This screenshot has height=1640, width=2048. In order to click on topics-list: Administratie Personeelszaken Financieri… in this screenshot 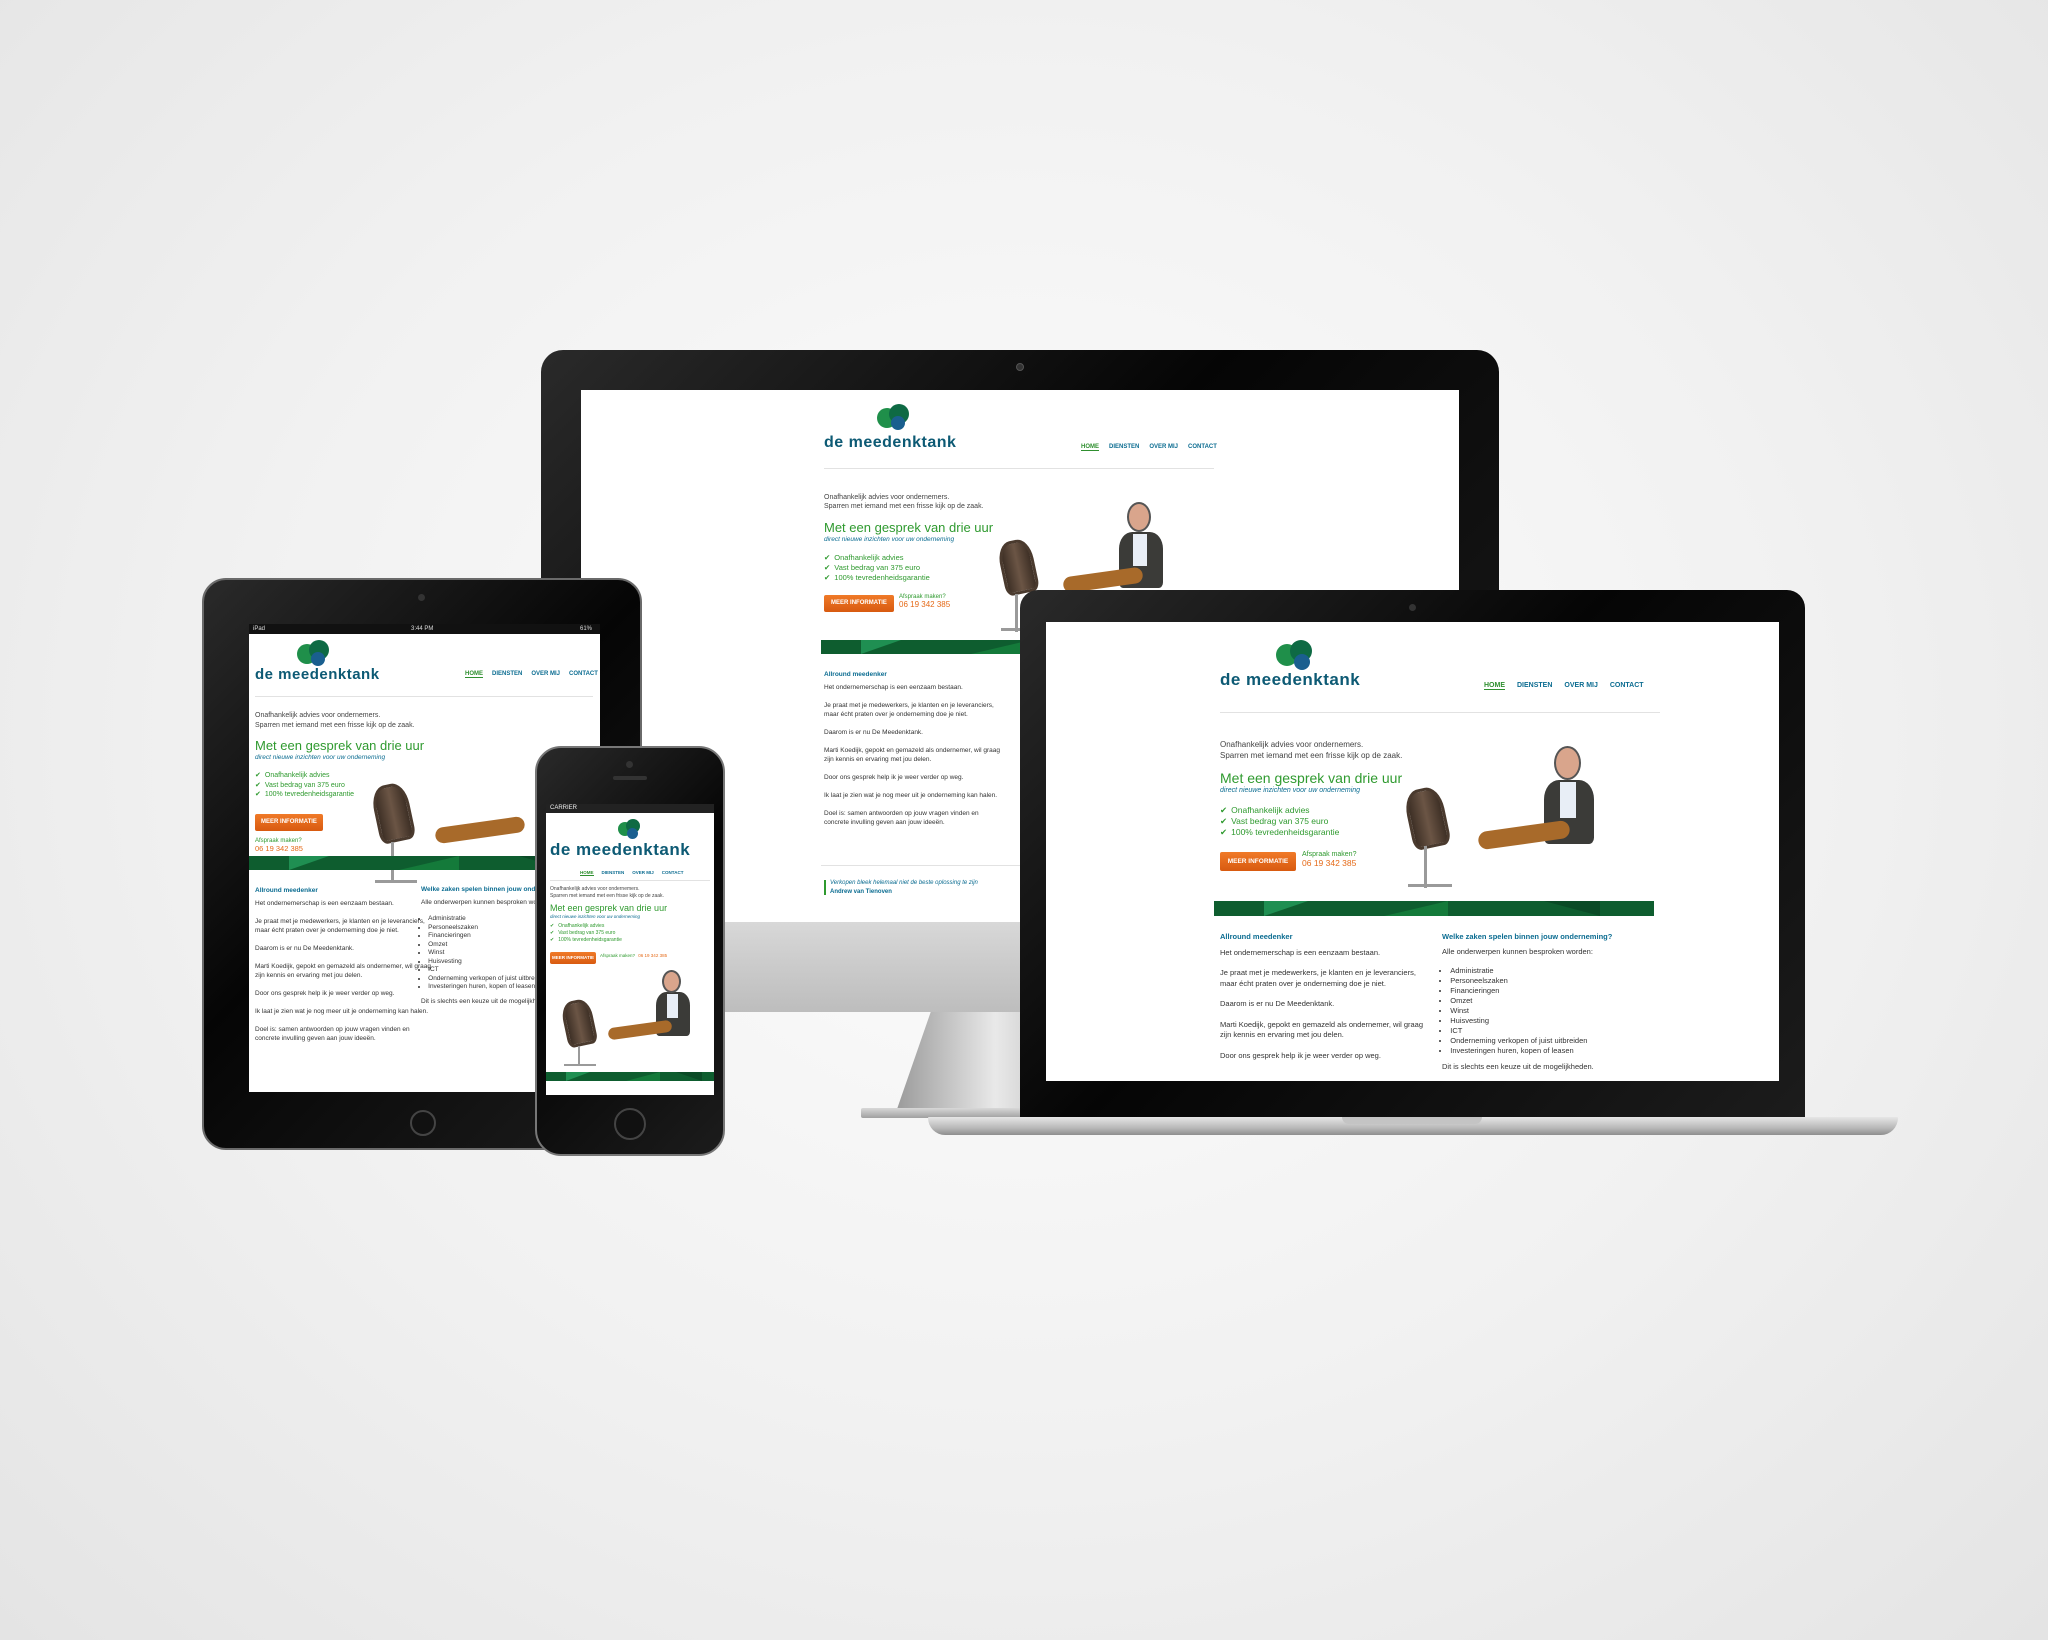, I will do `click(1527, 1011)`.